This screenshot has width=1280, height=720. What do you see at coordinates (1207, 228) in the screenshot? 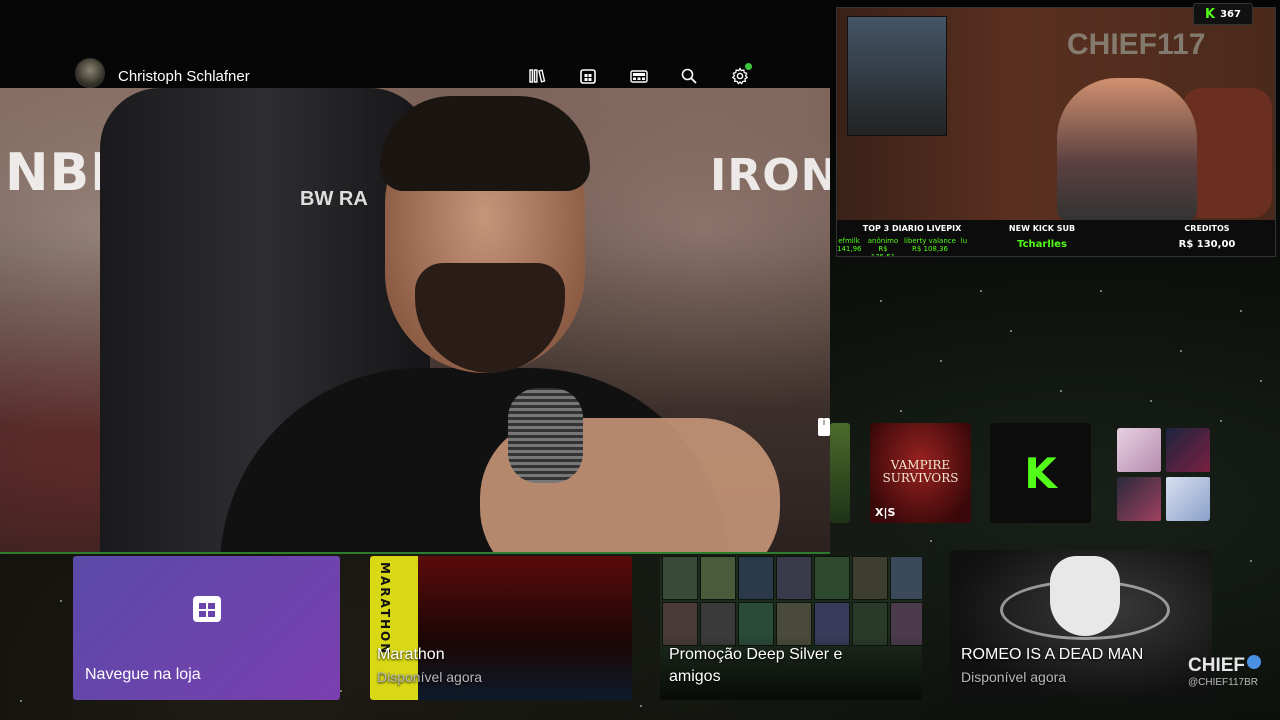
I see `credits-title: CREDITOS` at bounding box center [1207, 228].